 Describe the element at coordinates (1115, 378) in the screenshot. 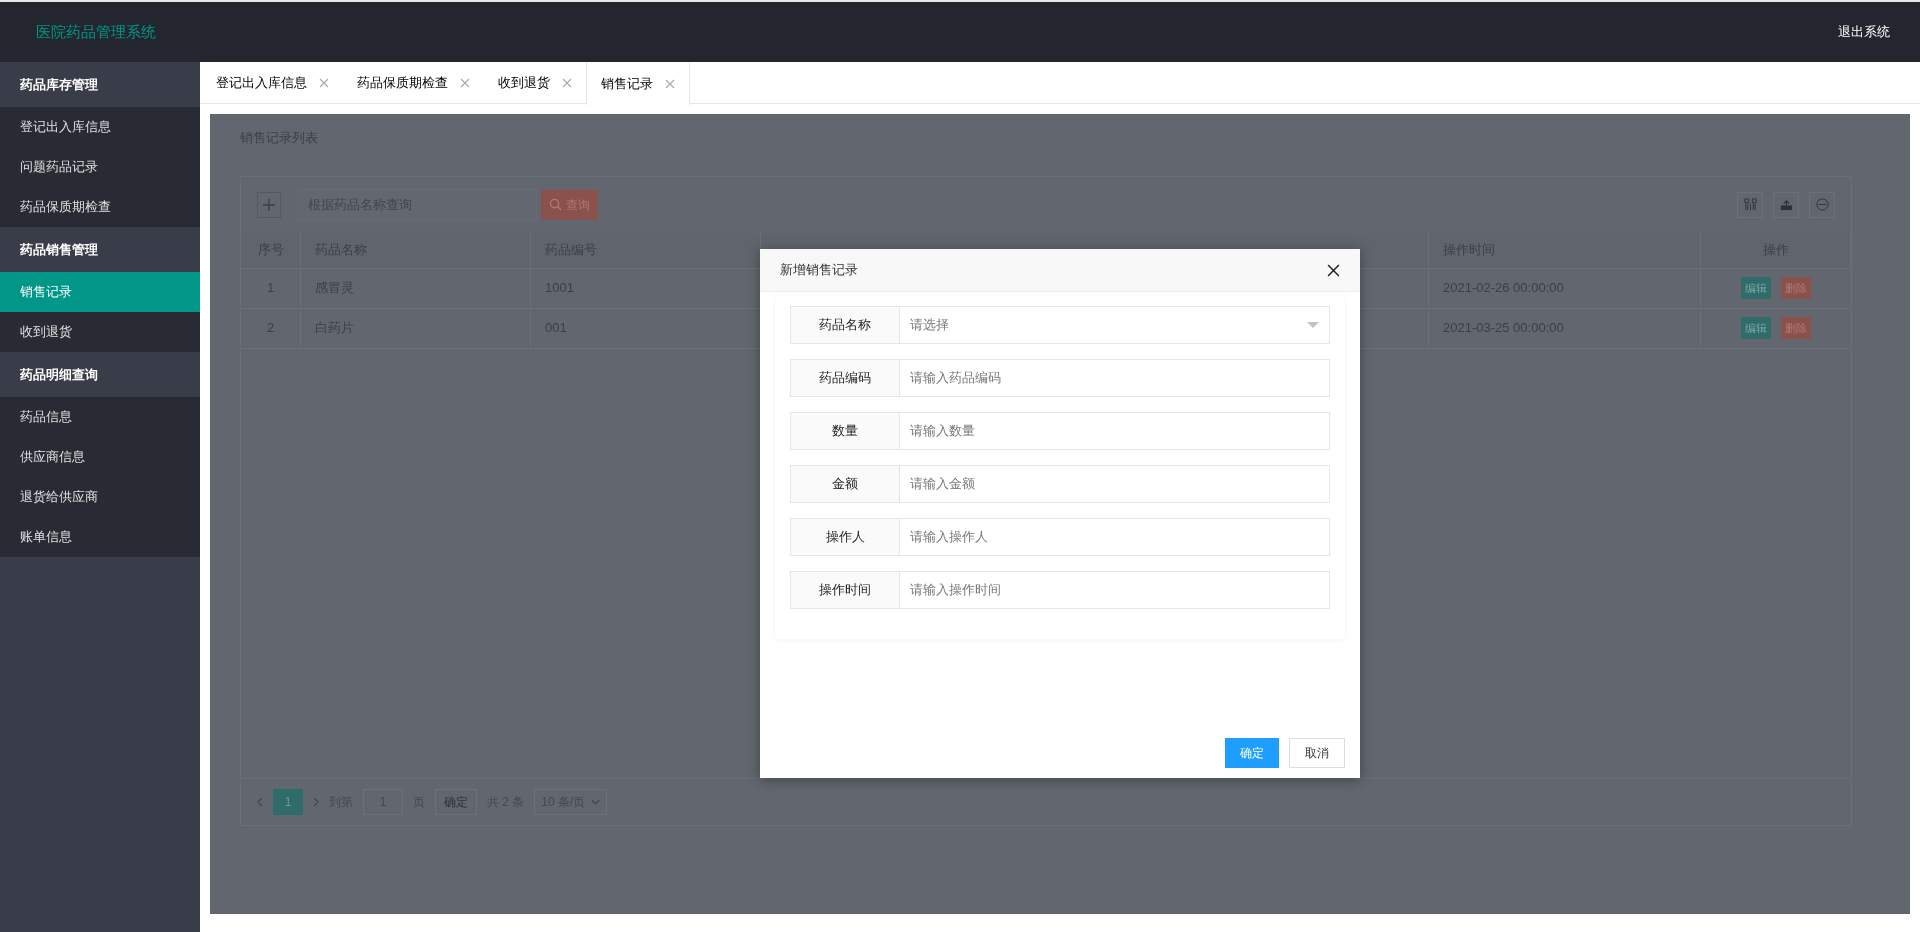

I see `input-field: 请输入药品编码` at that location.